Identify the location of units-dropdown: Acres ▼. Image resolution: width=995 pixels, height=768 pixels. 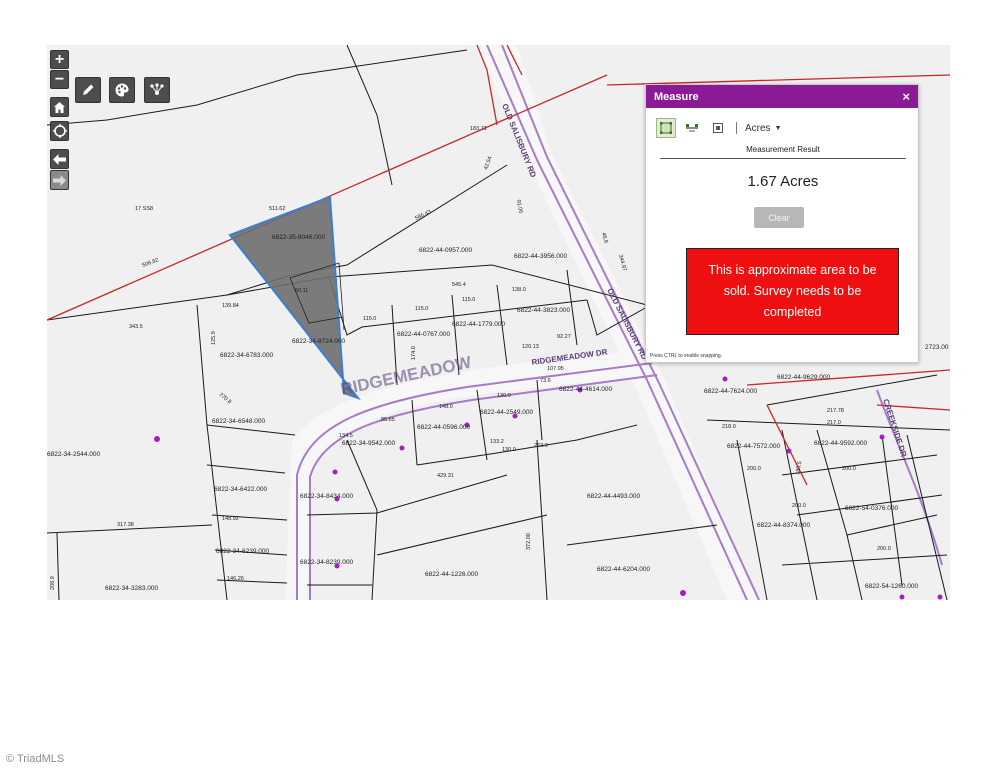
(763, 128).